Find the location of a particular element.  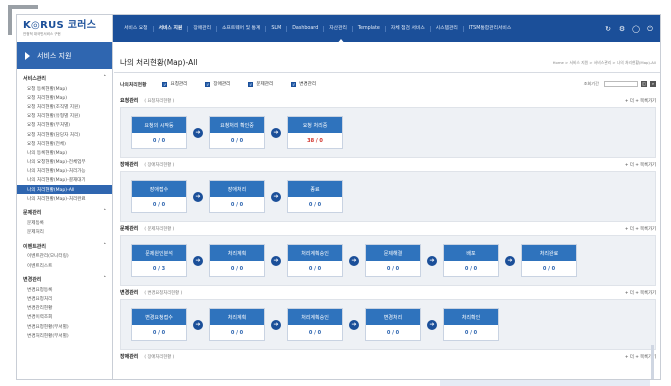

sidebar-item: 변경처리현황(부서별) is located at coordinates (64, 335).